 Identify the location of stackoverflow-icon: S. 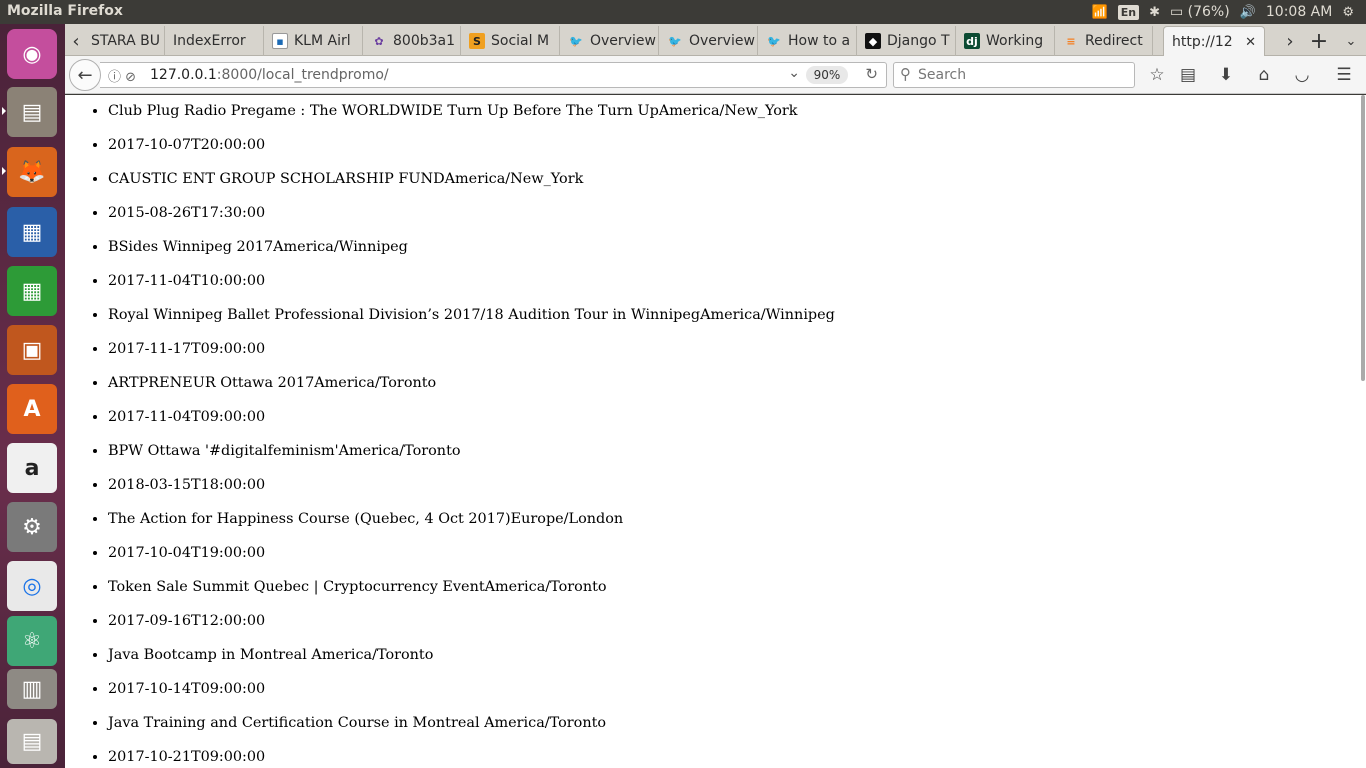
(477, 41).